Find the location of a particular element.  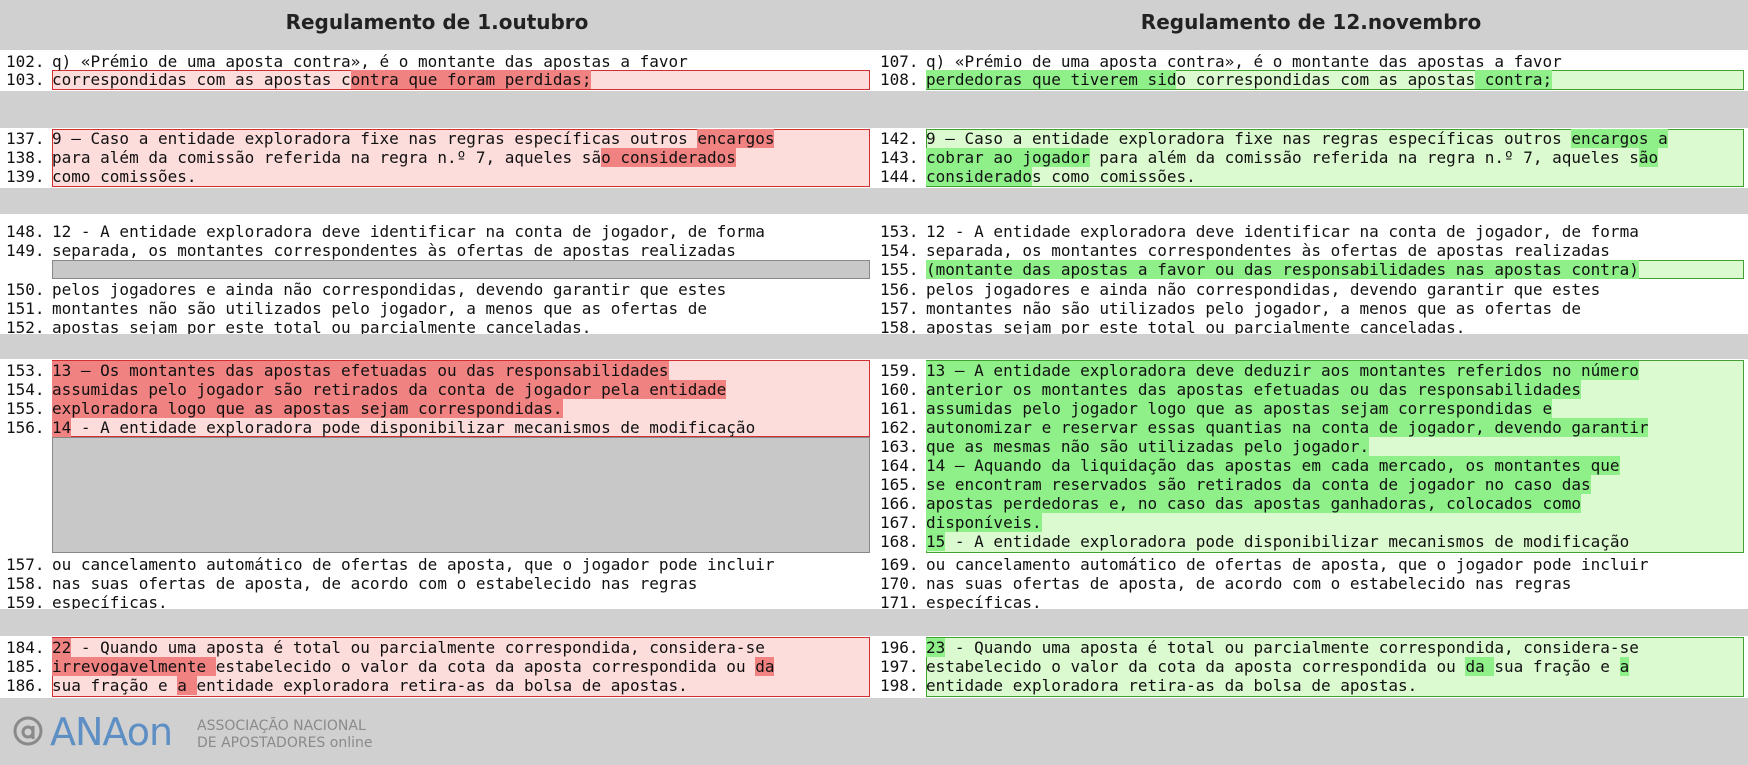

removed-text-highlight: 13 is located at coordinates (62, 370).